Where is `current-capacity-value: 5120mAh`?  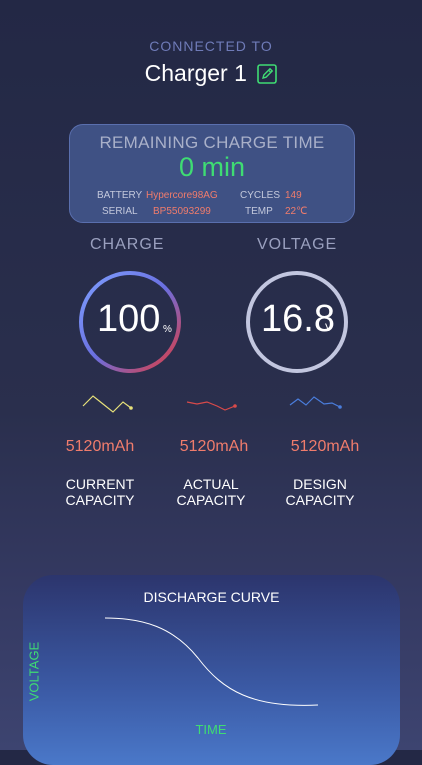 current-capacity-value: 5120mAh is located at coordinates (100, 446).